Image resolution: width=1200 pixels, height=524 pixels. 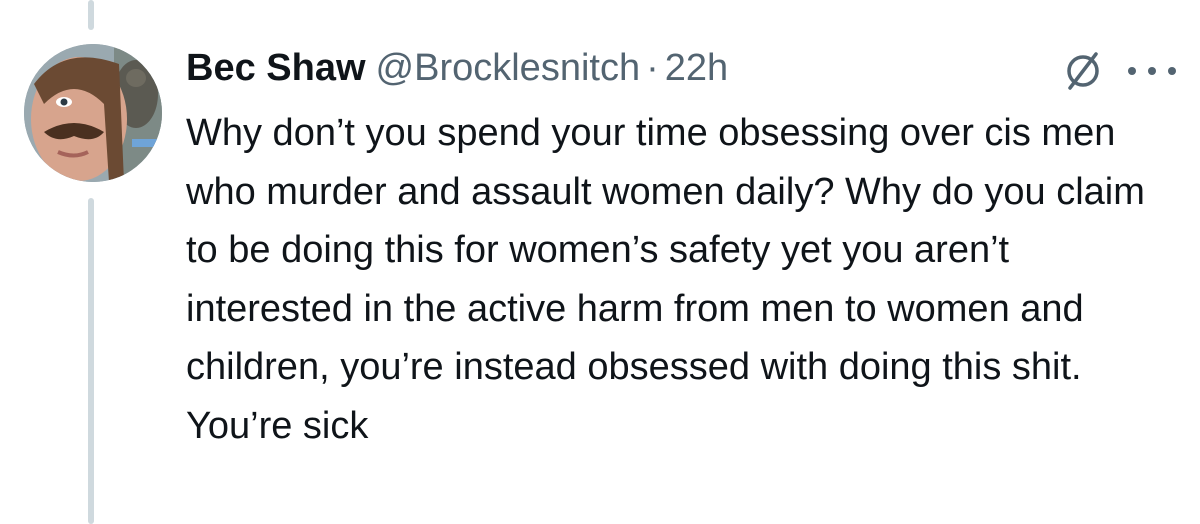 I want to click on avatar, so click(x=93, y=113).